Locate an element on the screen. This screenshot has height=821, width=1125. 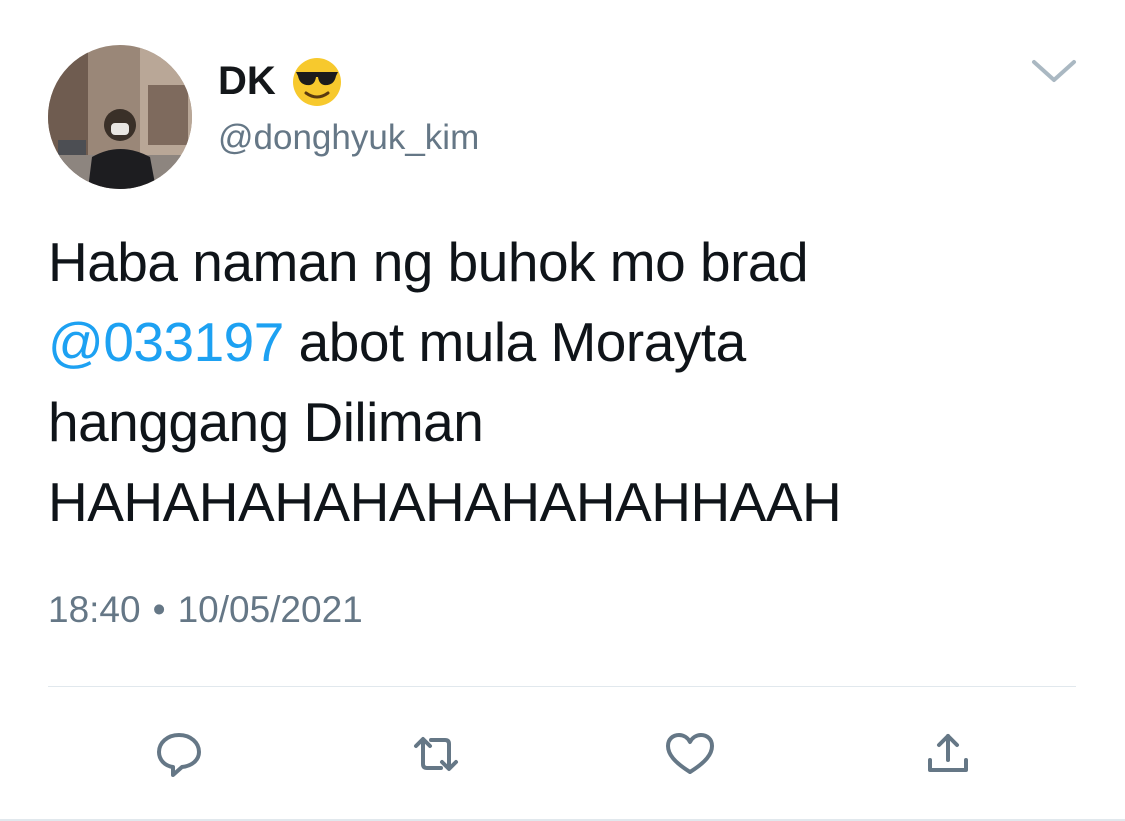
avatar is located at coordinates (120, 117).